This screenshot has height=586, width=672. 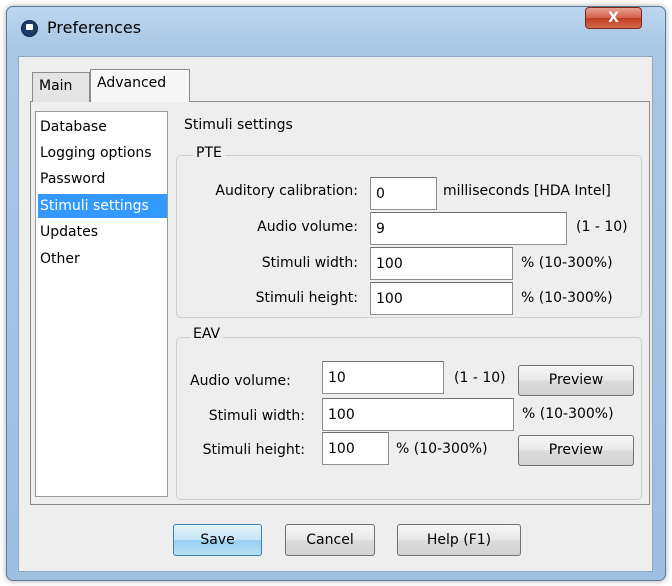 I want to click on nav-item-other: Other, so click(x=102, y=259).